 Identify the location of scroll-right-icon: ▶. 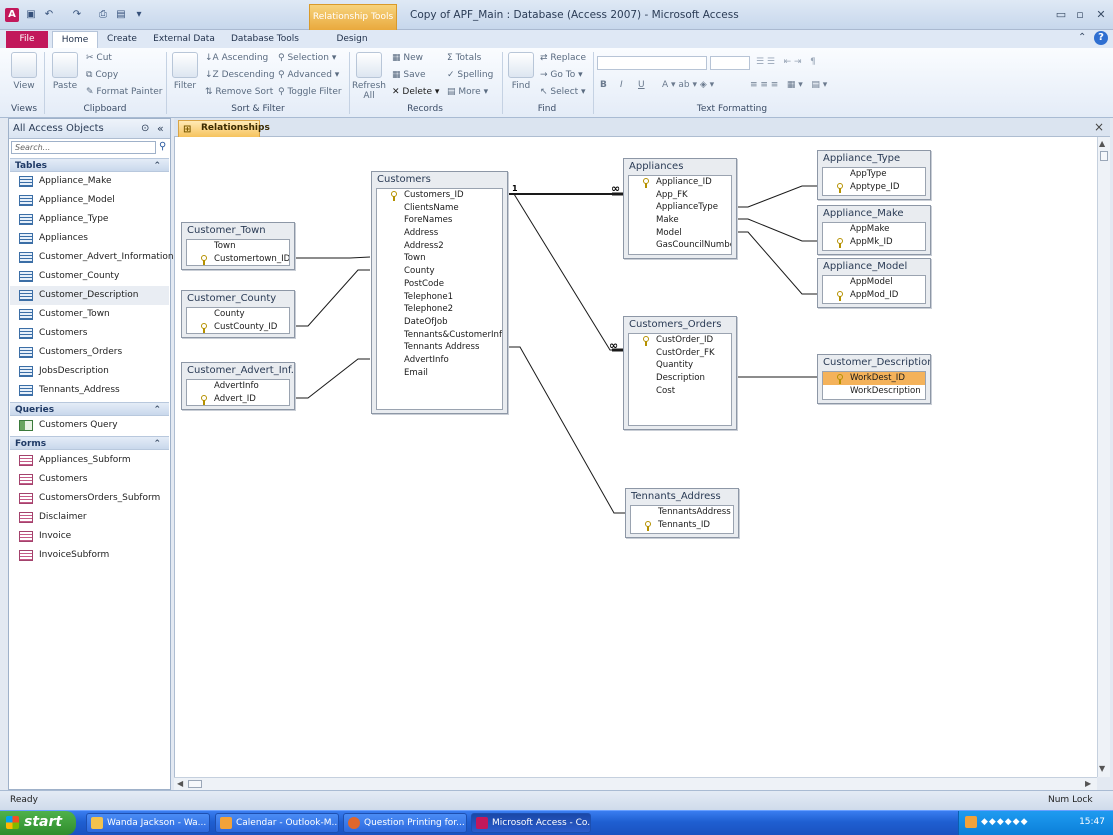
(1088, 783).